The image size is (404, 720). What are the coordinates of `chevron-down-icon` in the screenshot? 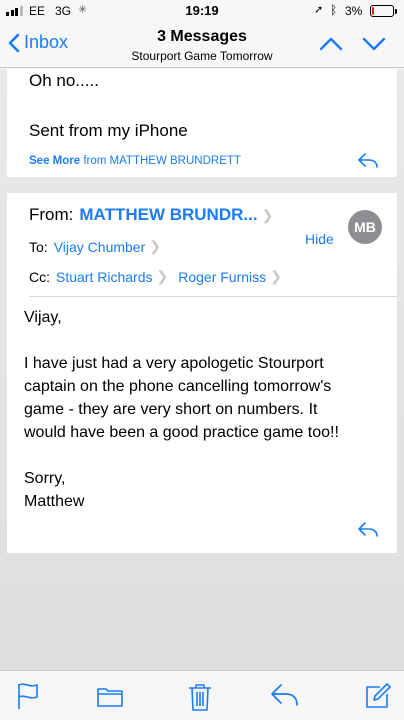 It's located at (374, 44).